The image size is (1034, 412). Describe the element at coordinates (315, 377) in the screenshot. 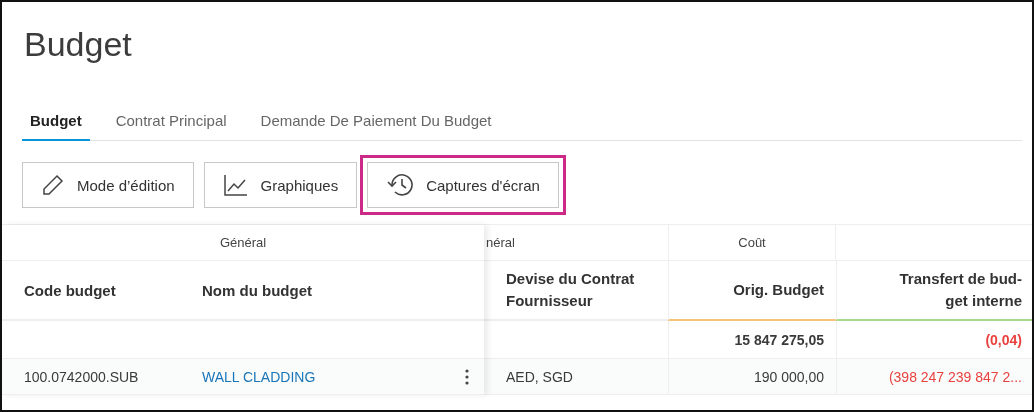

I see `budget-link: WALL CLADDING` at that location.